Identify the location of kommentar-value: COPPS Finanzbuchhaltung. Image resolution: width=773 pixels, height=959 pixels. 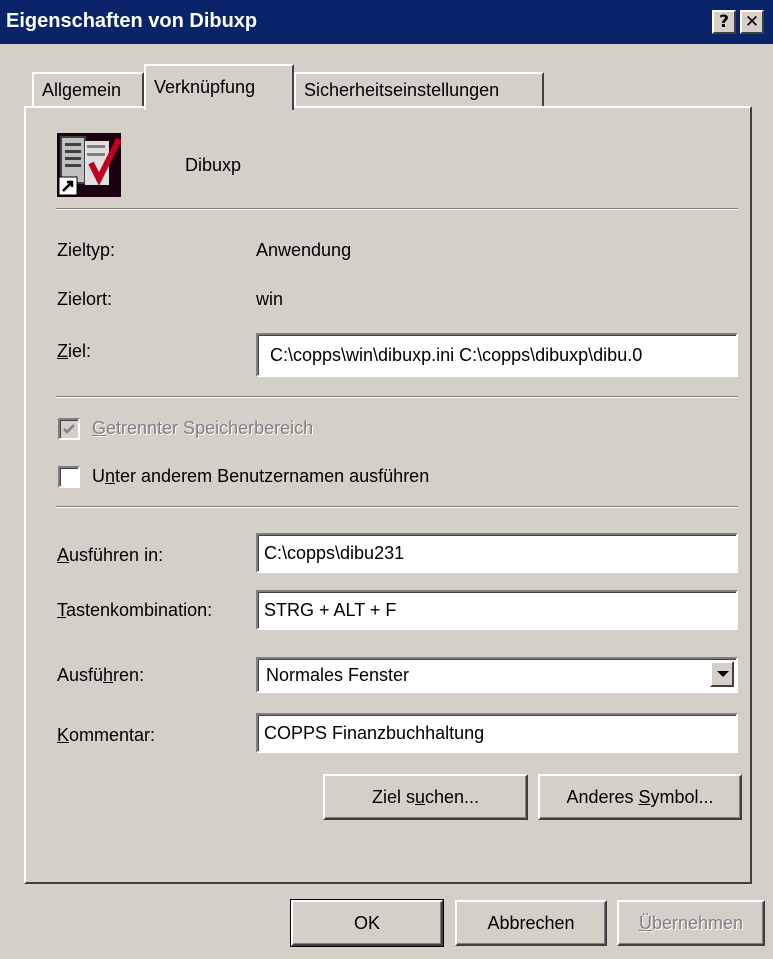
(374, 733).